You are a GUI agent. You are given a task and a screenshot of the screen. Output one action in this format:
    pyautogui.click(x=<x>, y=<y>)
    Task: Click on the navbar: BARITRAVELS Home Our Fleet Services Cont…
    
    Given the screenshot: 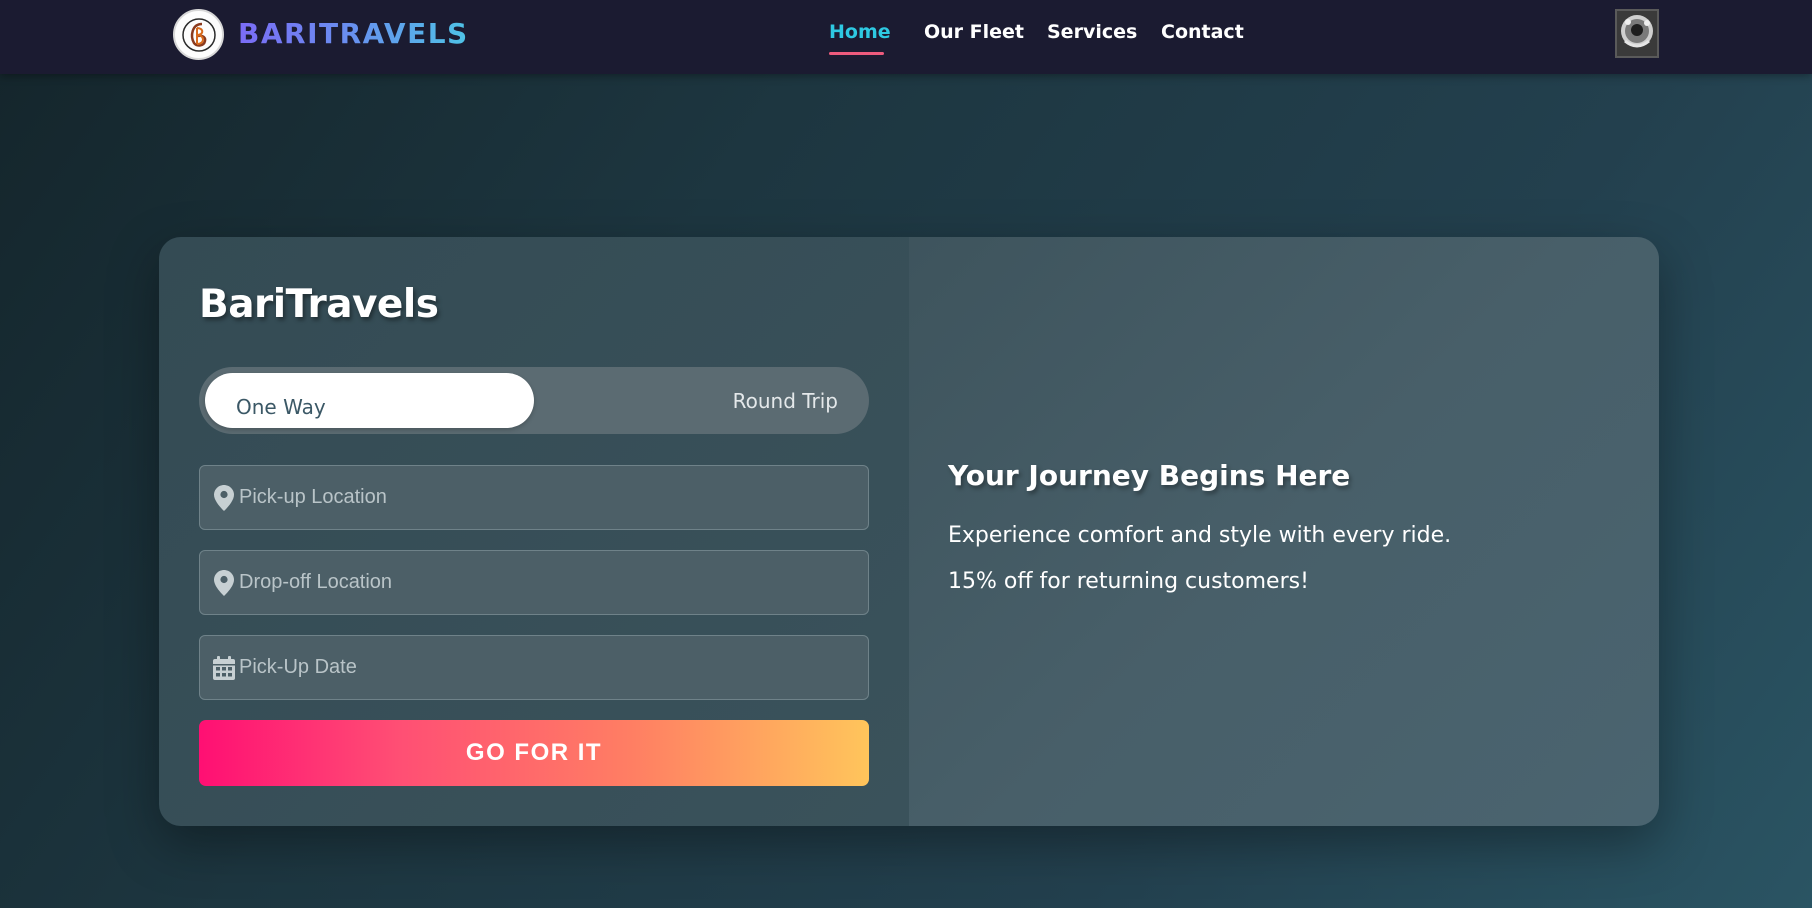 What is the action you would take?
    pyautogui.click(x=906, y=37)
    